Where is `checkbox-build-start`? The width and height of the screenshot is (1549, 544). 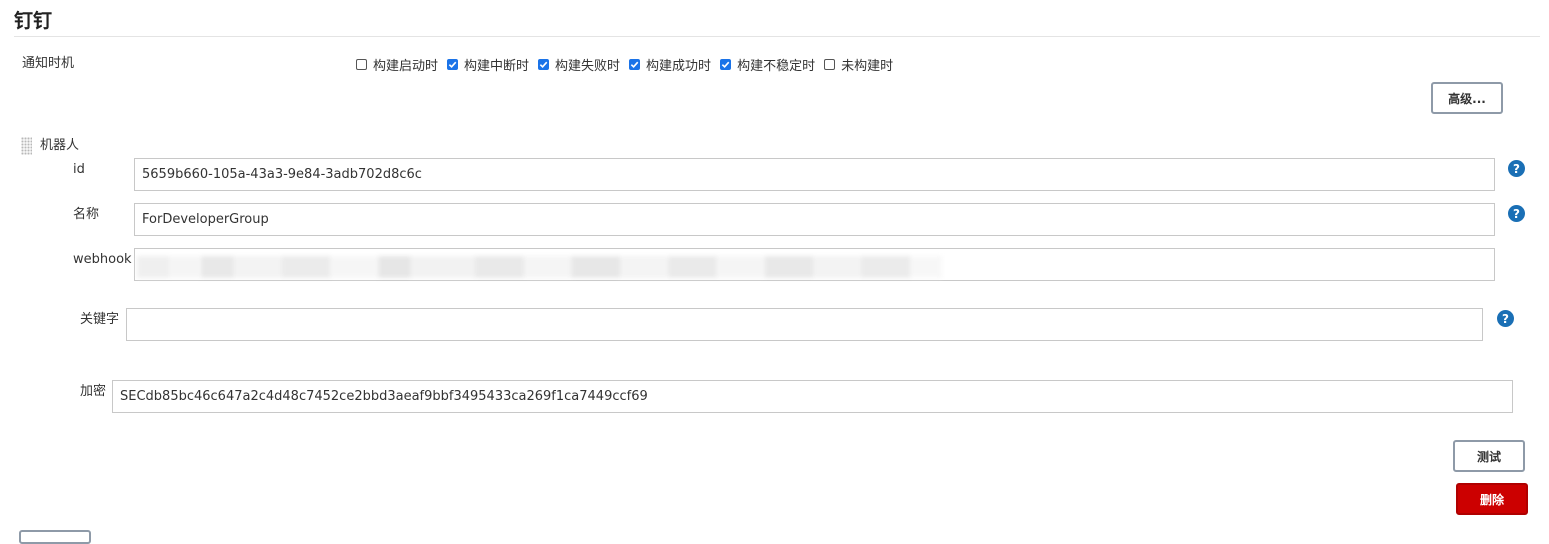
checkbox-build-start is located at coordinates (361, 64).